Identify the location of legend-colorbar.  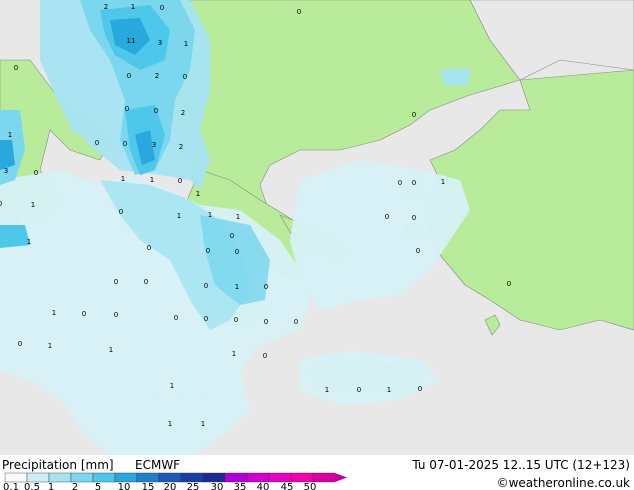
(175, 477).